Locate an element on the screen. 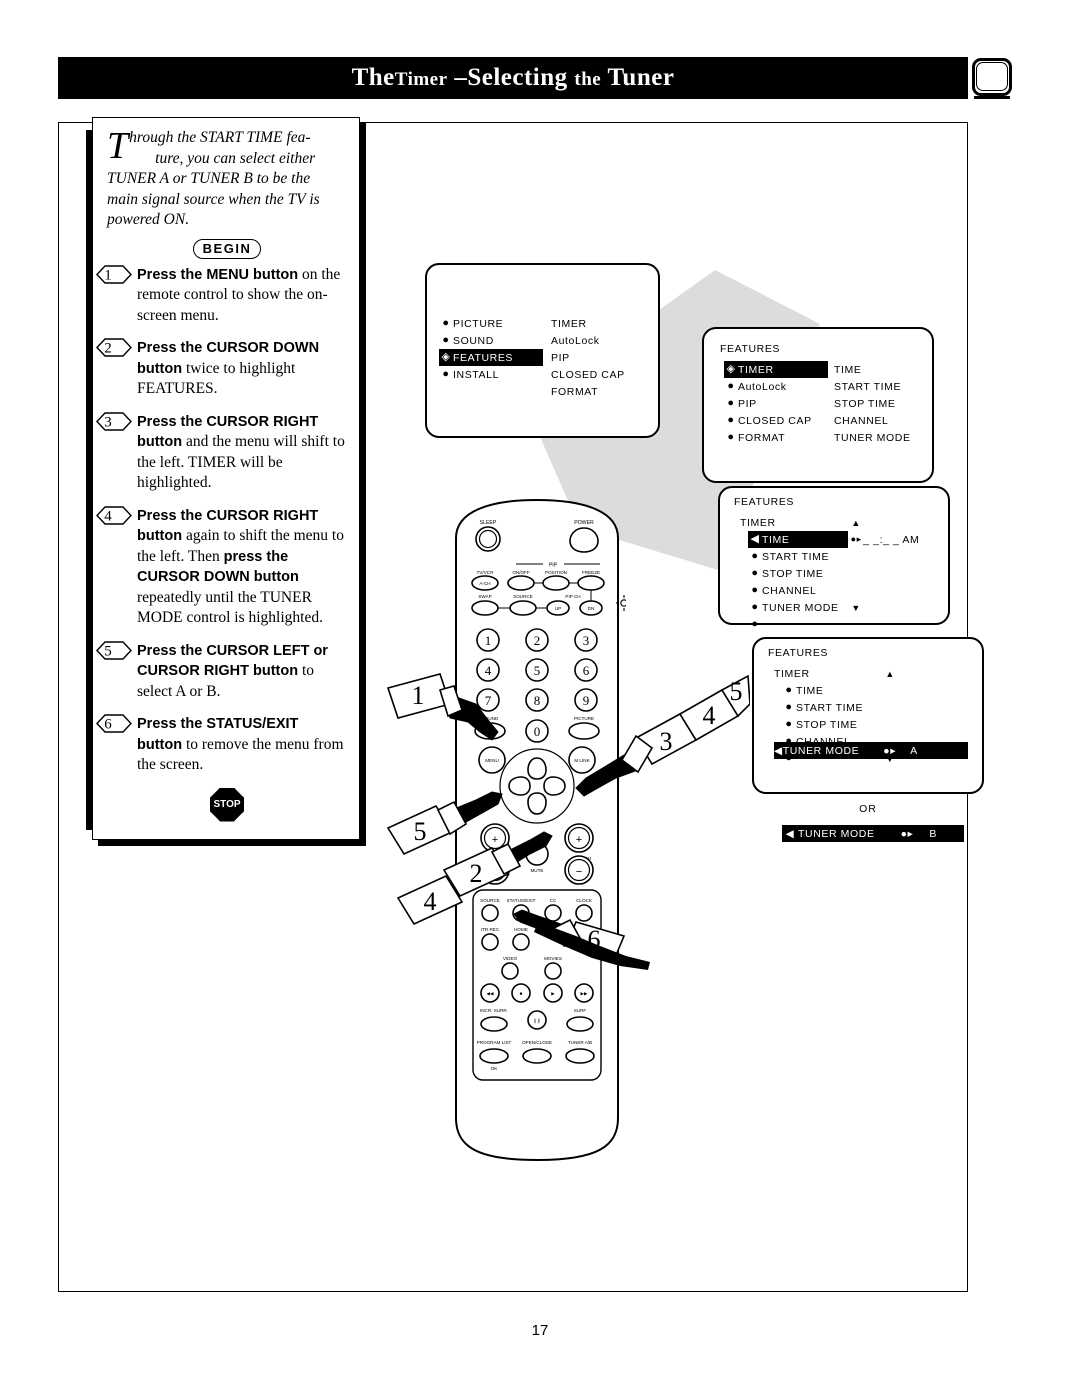  osd4-item-tuner-mode-highlighted: ◀ TUNER MODE ●▸ A is located at coordinates (871, 750).